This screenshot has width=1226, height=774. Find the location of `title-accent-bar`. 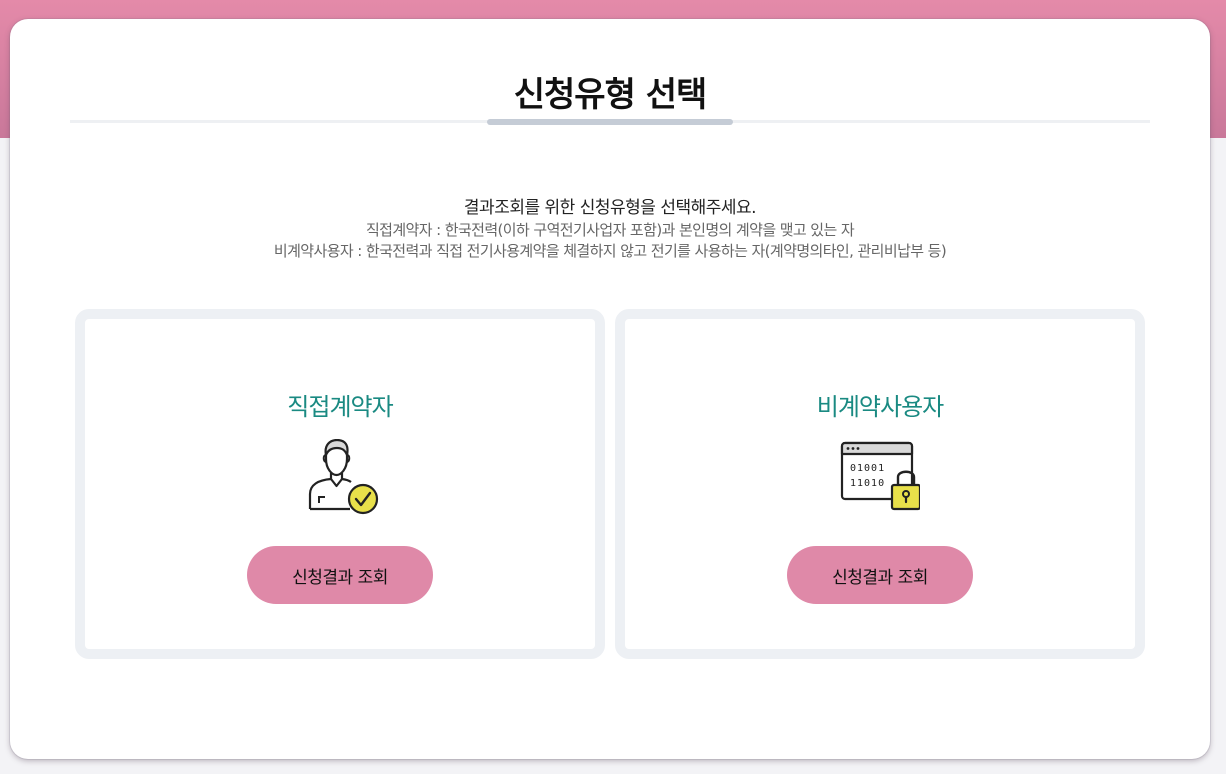

title-accent-bar is located at coordinates (610, 122).